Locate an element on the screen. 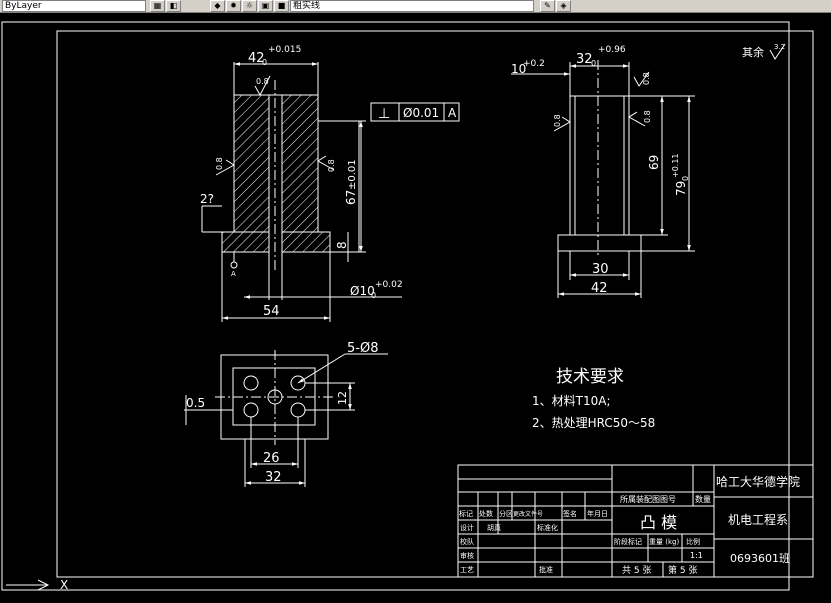 This screenshot has height=603, width=831. sheets-total: 共 5 张 is located at coordinates (636, 570).